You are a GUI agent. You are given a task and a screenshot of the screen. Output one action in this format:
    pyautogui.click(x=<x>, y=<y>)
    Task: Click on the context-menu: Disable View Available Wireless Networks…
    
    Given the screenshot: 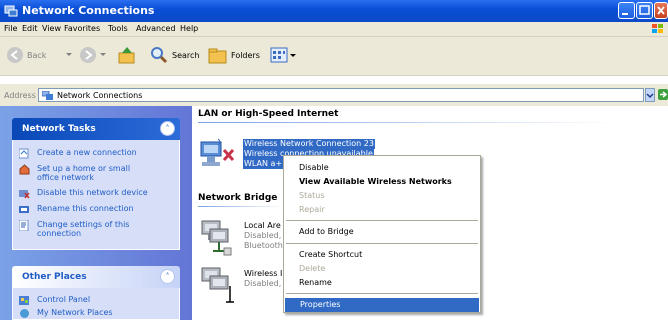 What is the action you would take?
    pyautogui.click(x=382, y=234)
    